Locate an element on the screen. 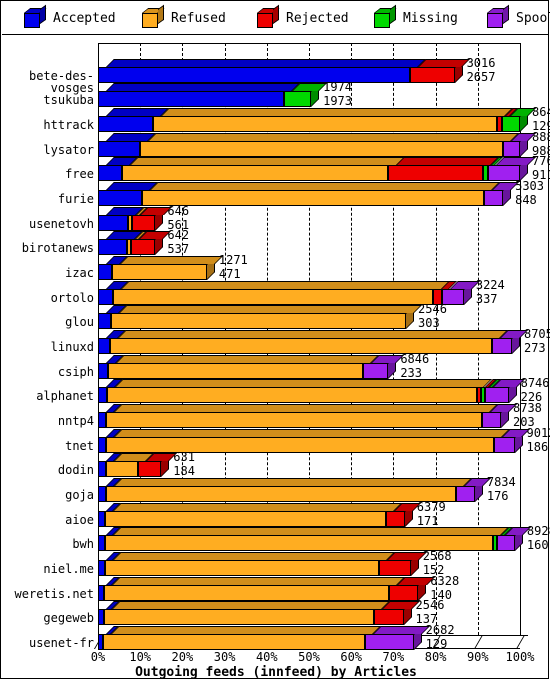 Image resolution: width=550 pixels, height=680 pixels. value-labels: 8705 273 is located at coordinates (537, 341).